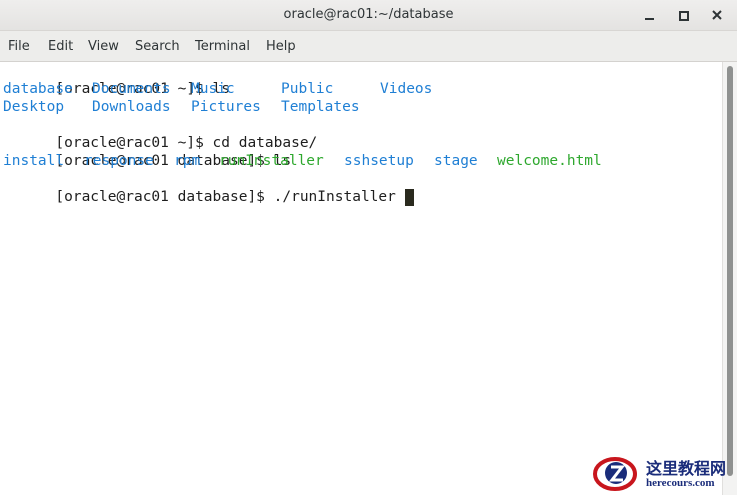  Describe the element at coordinates (38, 89) in the screenshot. I see `directory-entry: database` at that location.